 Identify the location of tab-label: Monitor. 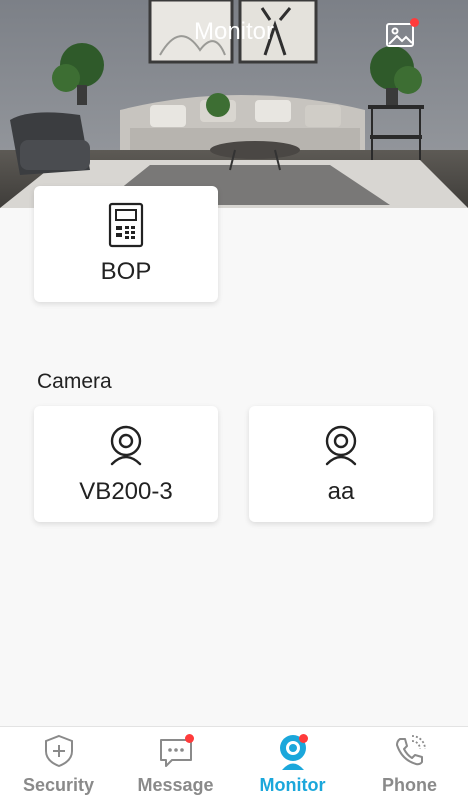
(292, 785).